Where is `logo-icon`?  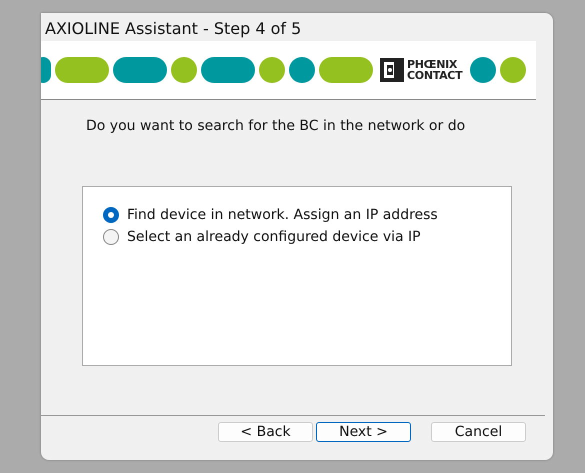 logo-icon is located at coordinates (392, 70).